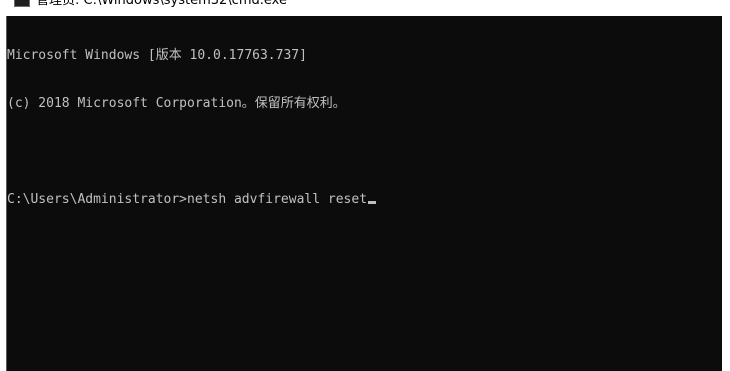 The image size is (730, 371). What do you see at coordinates (157, 55) in the screenshot?
I see `console-line-version: Microsoft Windows [版本 10.0.17763.737]` at bounding box center [157, 55].